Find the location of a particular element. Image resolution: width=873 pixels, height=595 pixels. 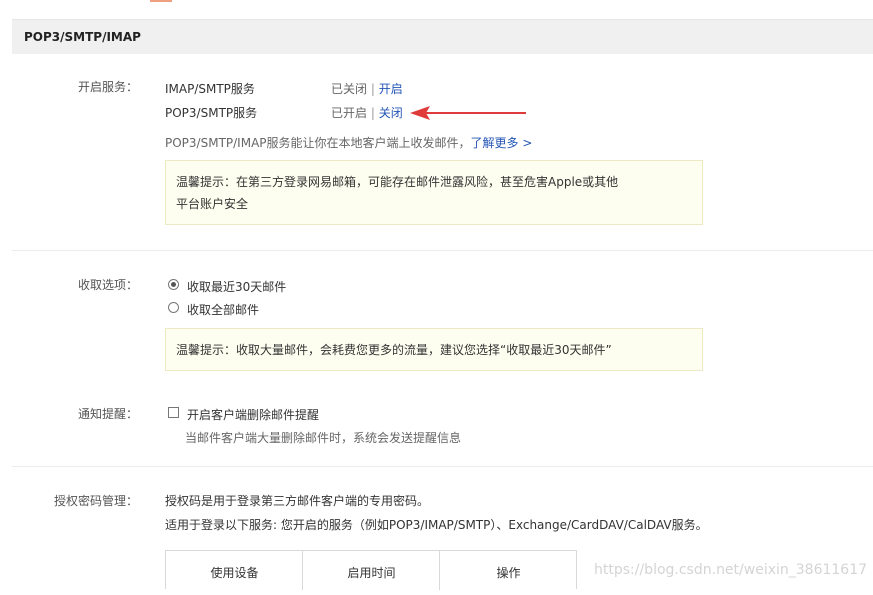

watermark: https://blog.csdn.net/weixin_38611617 is located at coordinates (731, 570).